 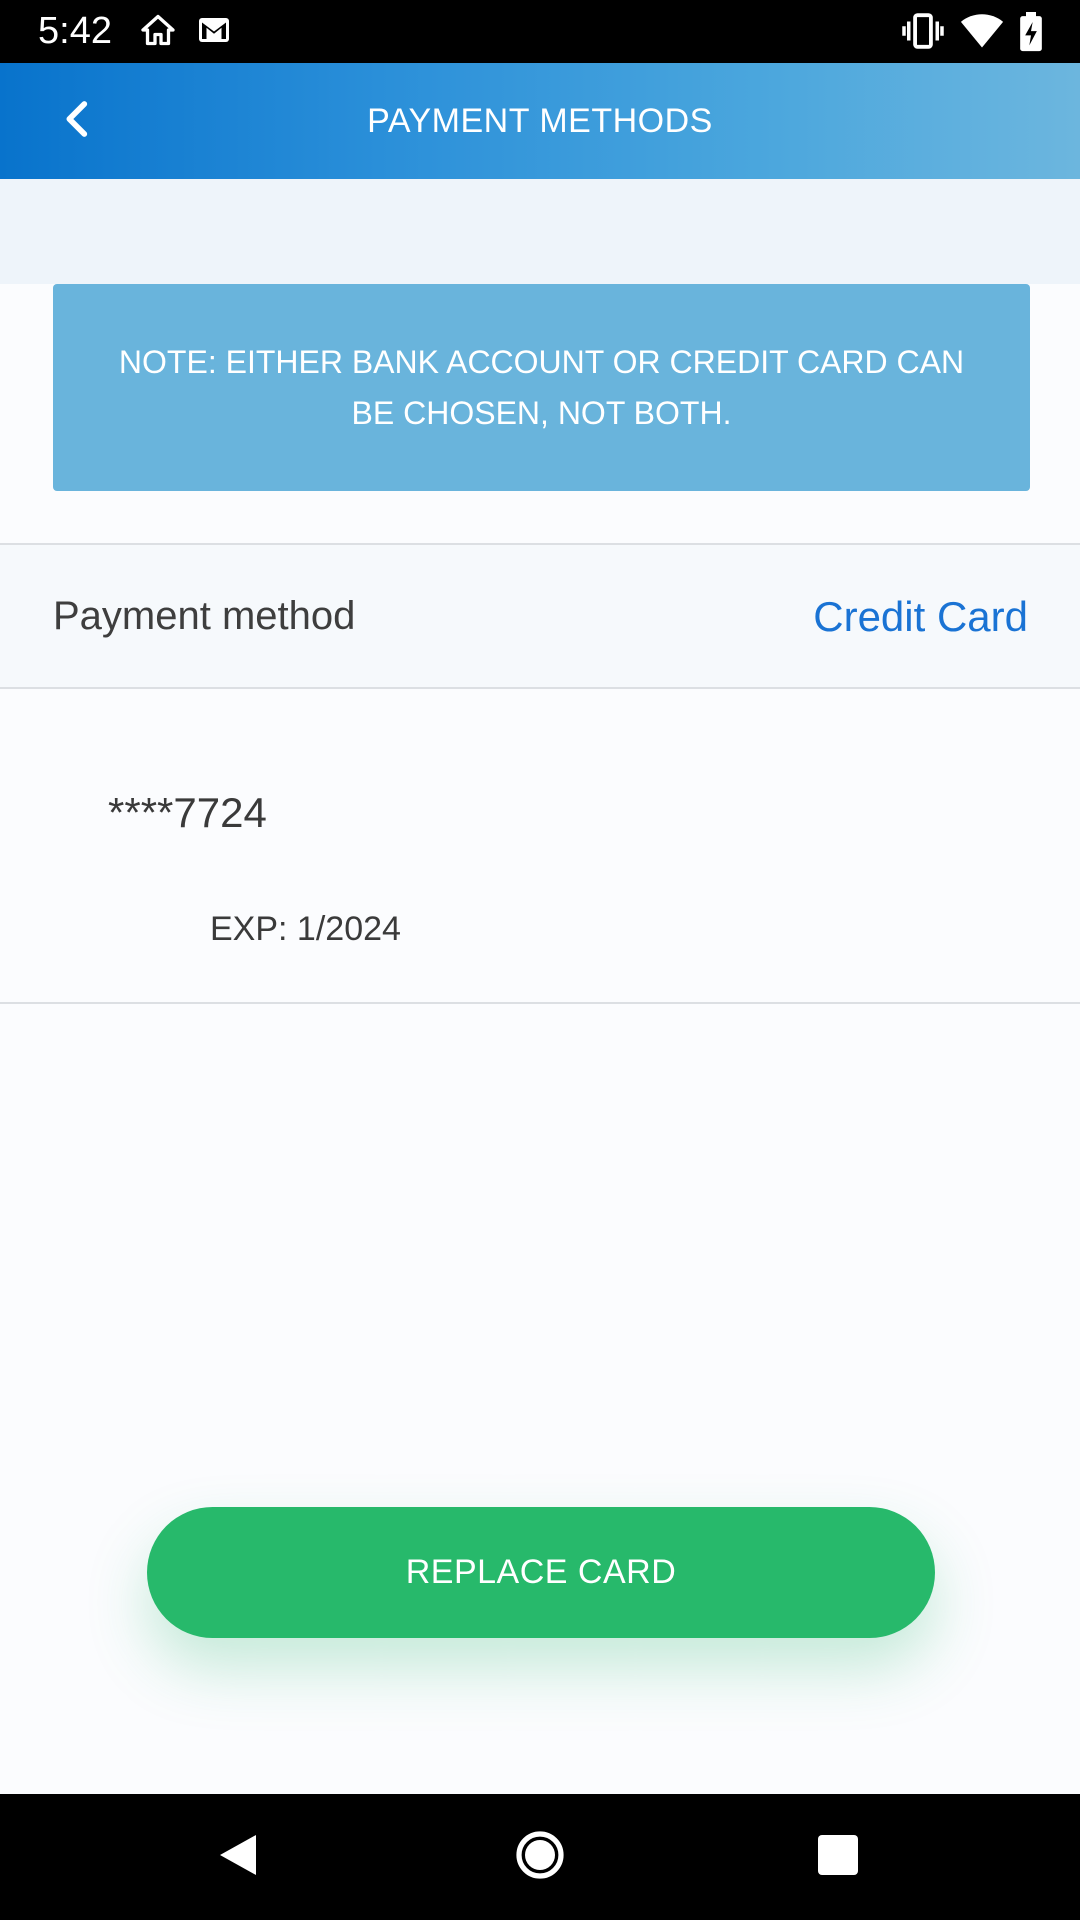 I want to click on nav-recents-button, so click(x=838, y=1857).